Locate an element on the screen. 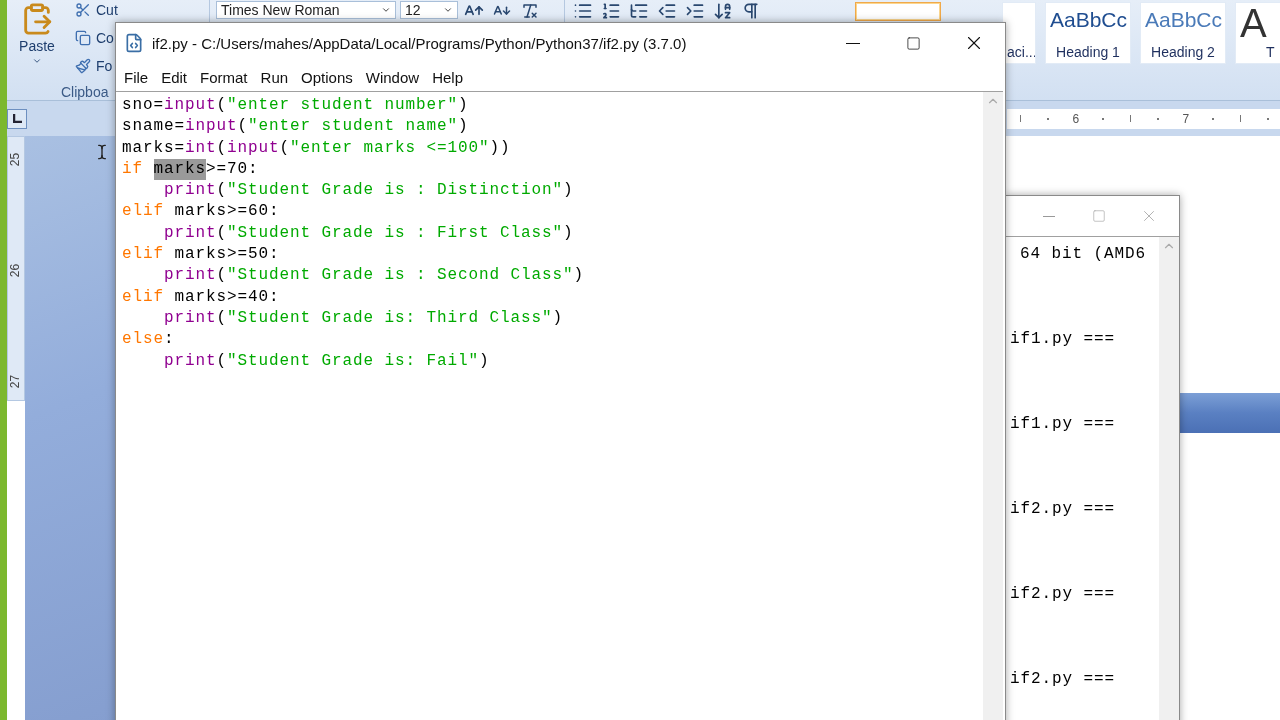  style-tile: AaBbCc Heading 1 is located at coordinates (1088, 33).